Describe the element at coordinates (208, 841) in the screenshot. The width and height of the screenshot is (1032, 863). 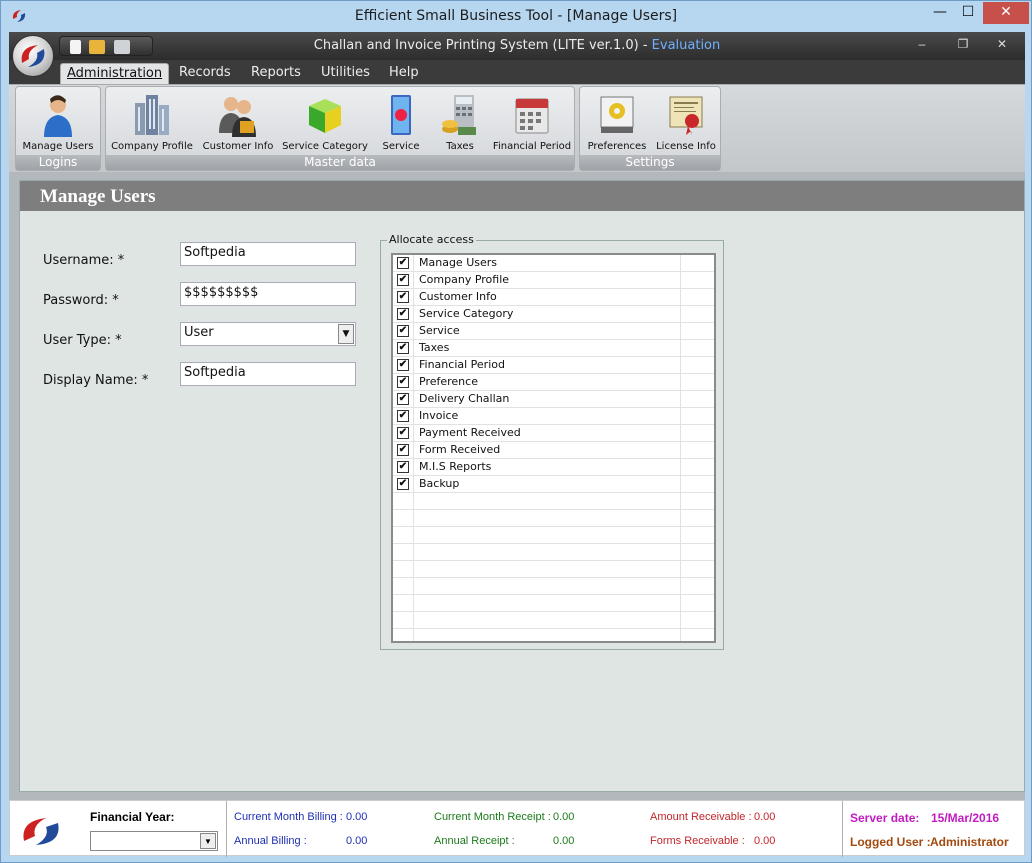
I see `financial-year-dropdown-icon: ▼` at that location.